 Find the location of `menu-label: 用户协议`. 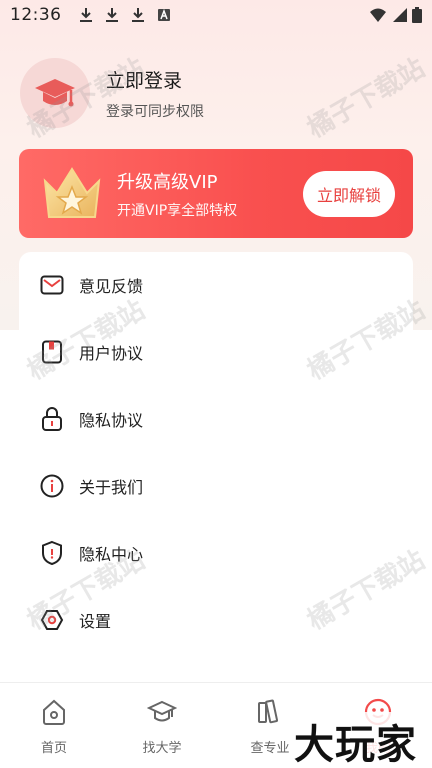

menu-label: 用户协议 is located at coordinates (111, 353).